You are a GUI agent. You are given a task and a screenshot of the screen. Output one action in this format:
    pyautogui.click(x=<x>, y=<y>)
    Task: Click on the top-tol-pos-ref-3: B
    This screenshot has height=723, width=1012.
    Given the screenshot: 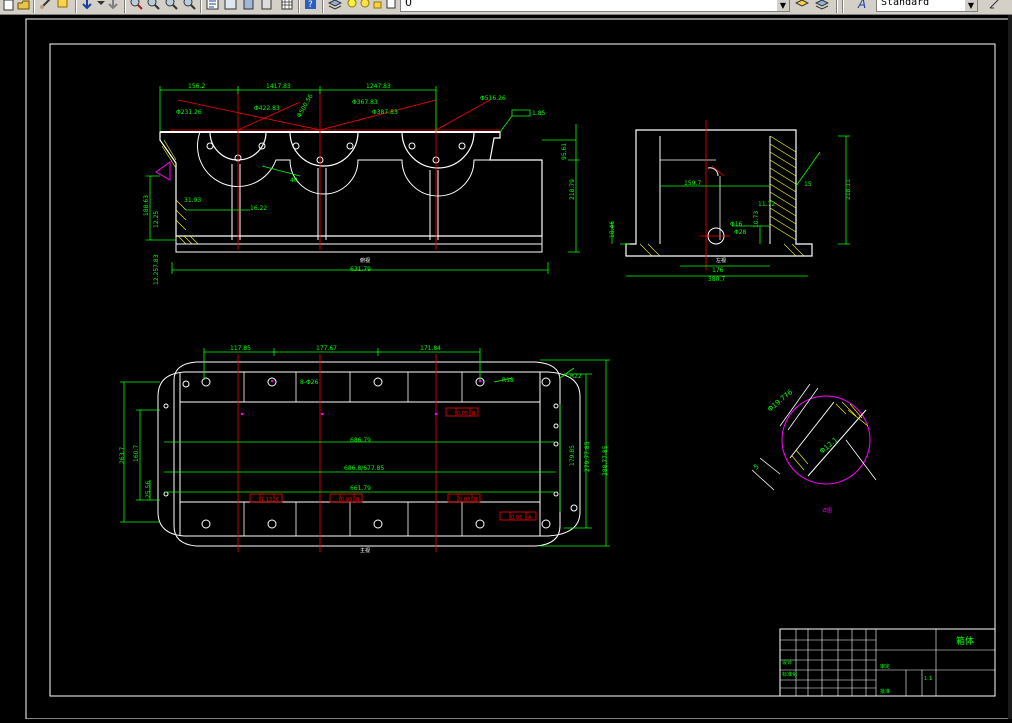 What is the action you would take?
    pyautogui.click(x=476, y=500)
    